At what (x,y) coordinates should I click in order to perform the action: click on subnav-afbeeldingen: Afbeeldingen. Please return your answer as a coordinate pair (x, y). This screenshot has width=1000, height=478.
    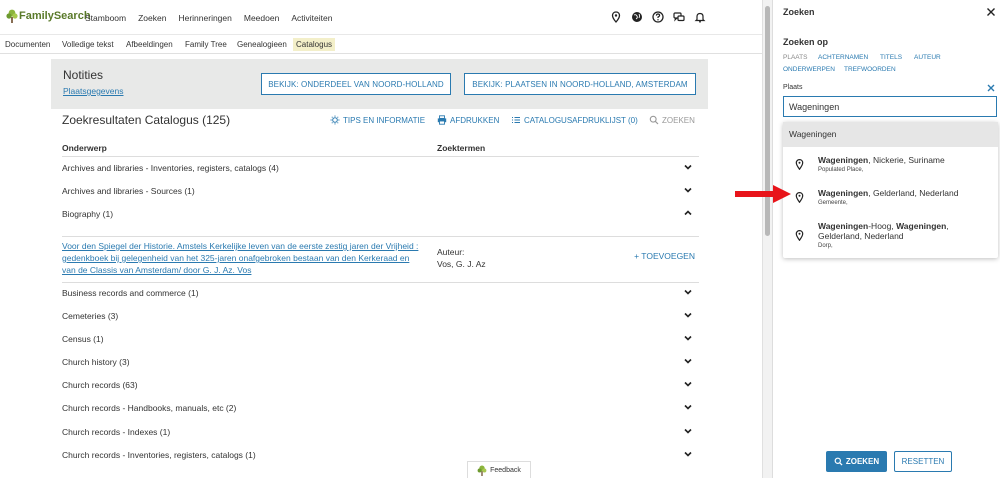
    Looking at the image, I should click on (149, 44).